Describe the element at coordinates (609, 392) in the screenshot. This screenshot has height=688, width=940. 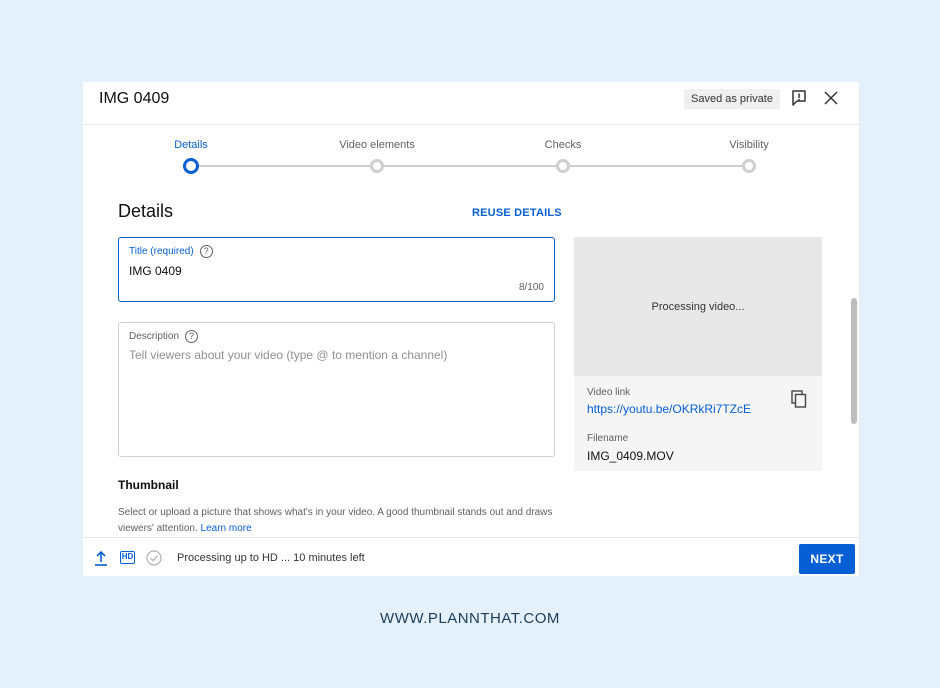
I see `video-link-label: Video link` at that location.